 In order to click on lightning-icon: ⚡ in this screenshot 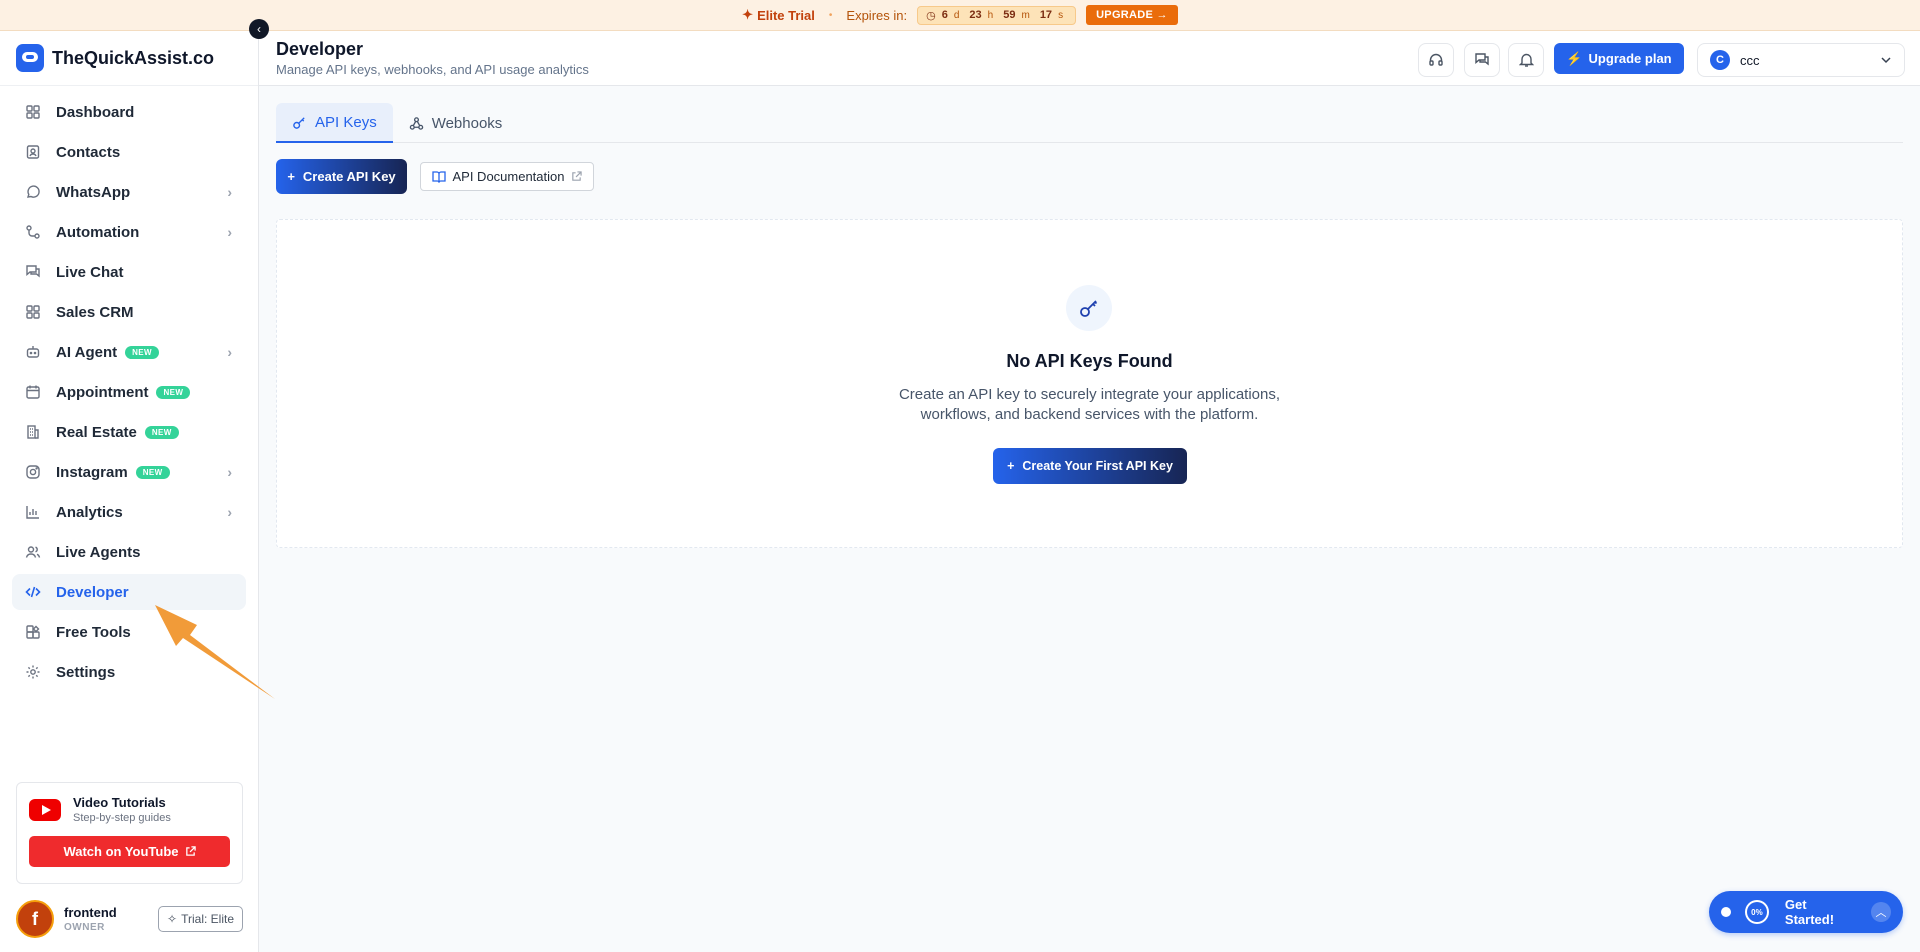, I will do `click(1574, 58)`.